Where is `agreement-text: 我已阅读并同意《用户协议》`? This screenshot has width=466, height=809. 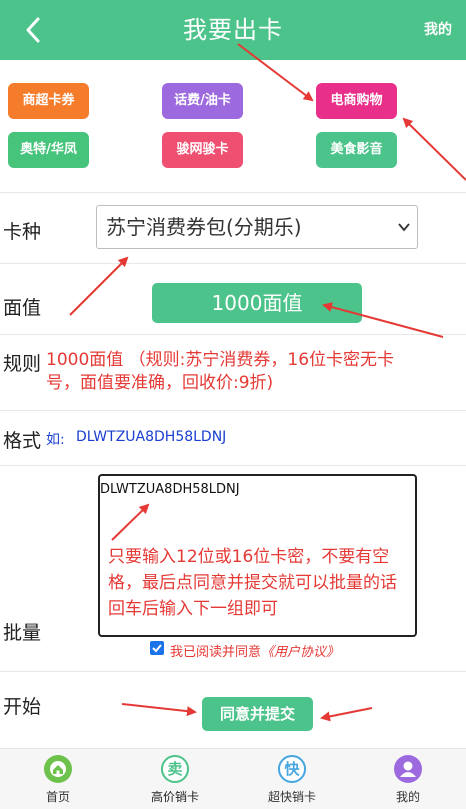
agreement-text: 我已阅读并同意《用户协议》 is located at coordinates (254, 650).